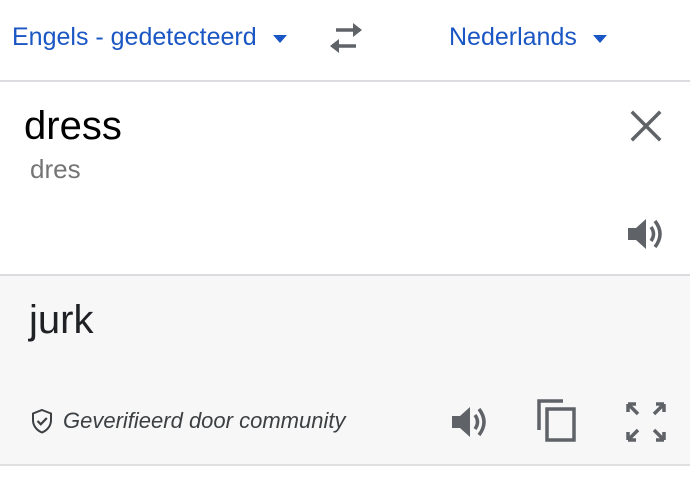 Image resolution: width=690 pixels, height=480 pixels. Describe the element at coordinates (55, 169) in the screenshot. I see `source-transliteration: dres` at that location.